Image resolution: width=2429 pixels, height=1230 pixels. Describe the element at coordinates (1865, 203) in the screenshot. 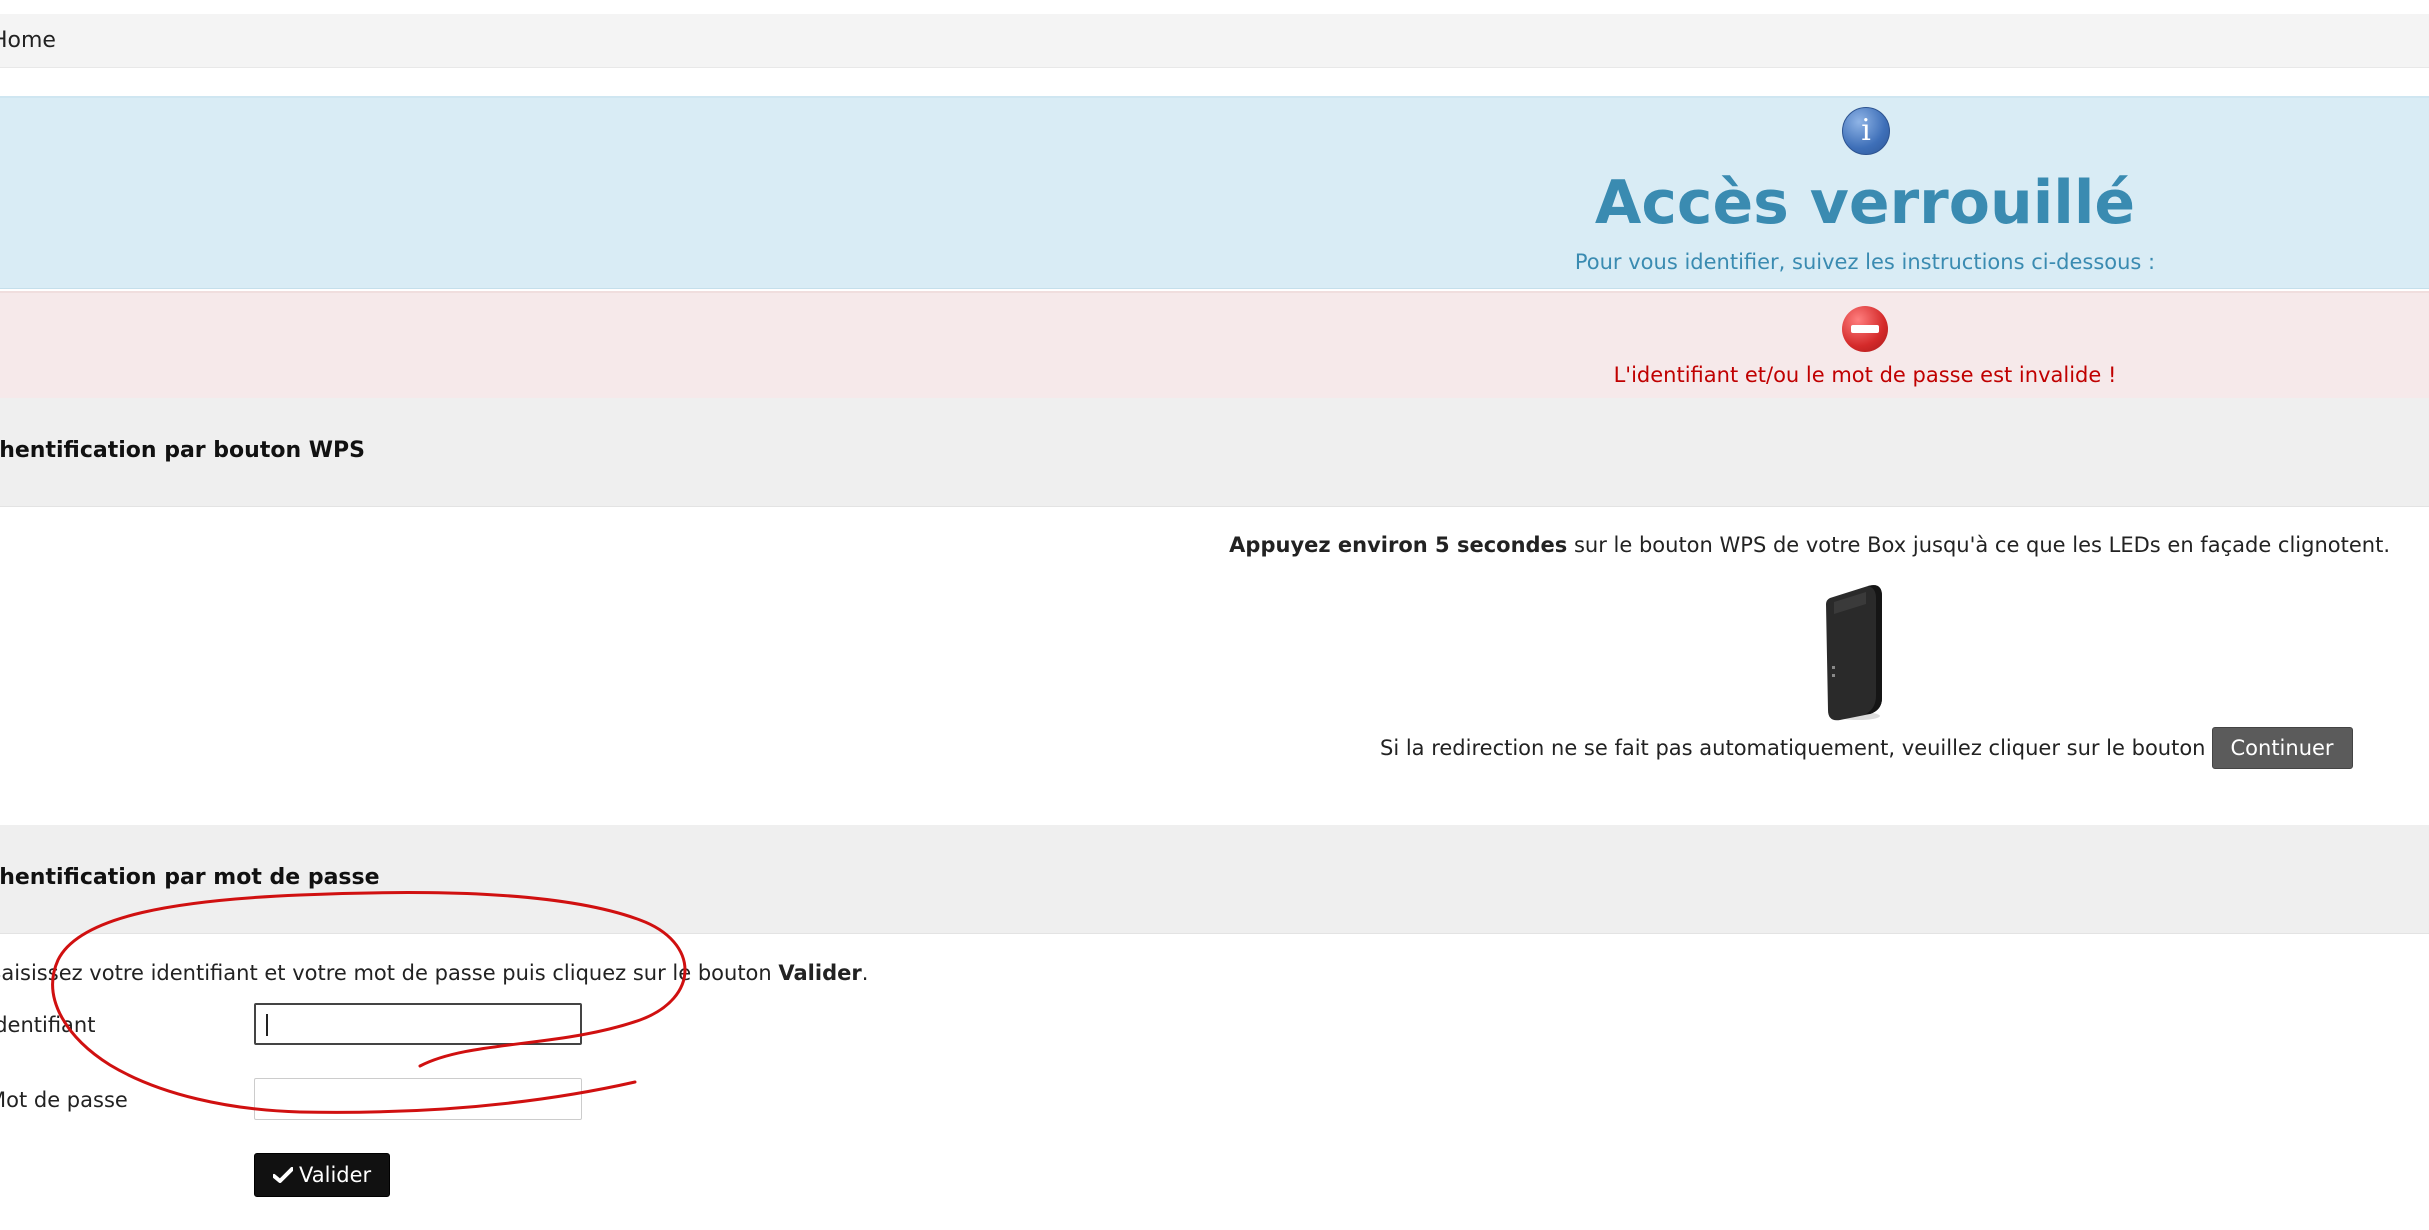

I see `page-title: Accès verrouillé` at that location.